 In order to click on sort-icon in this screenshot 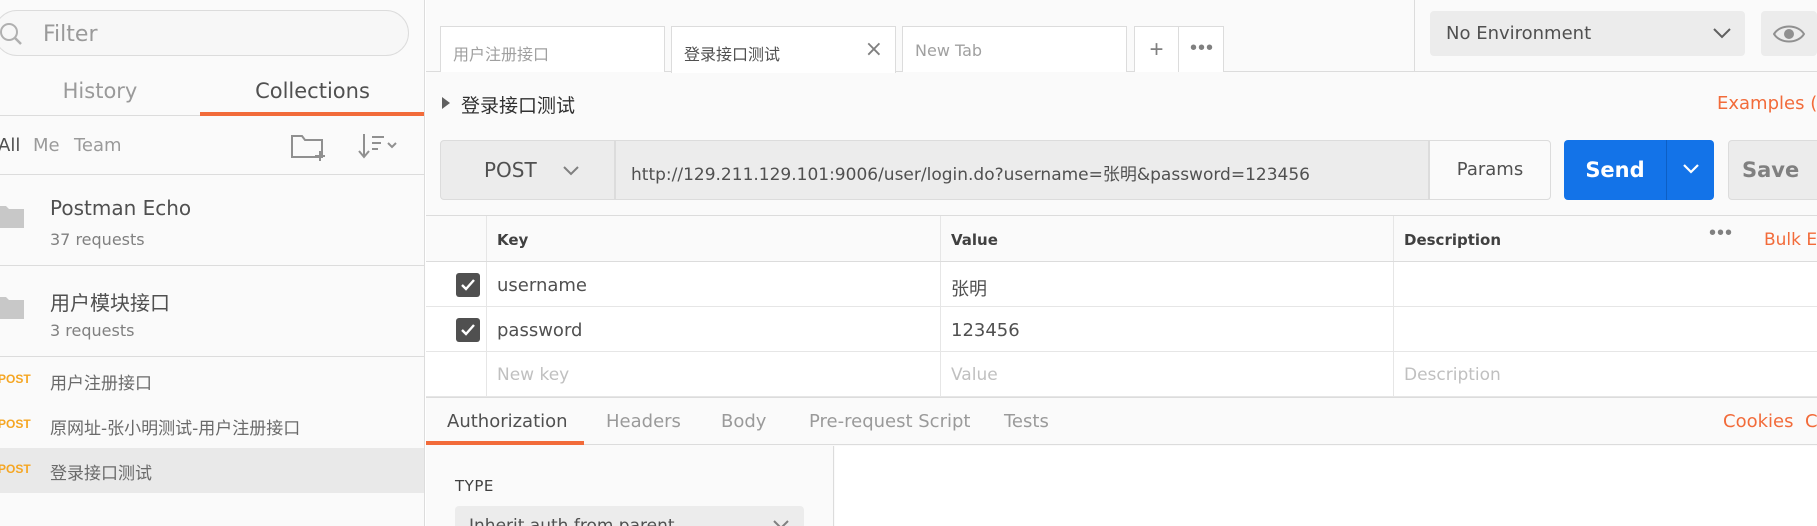, I will do `click(377, 146)`.